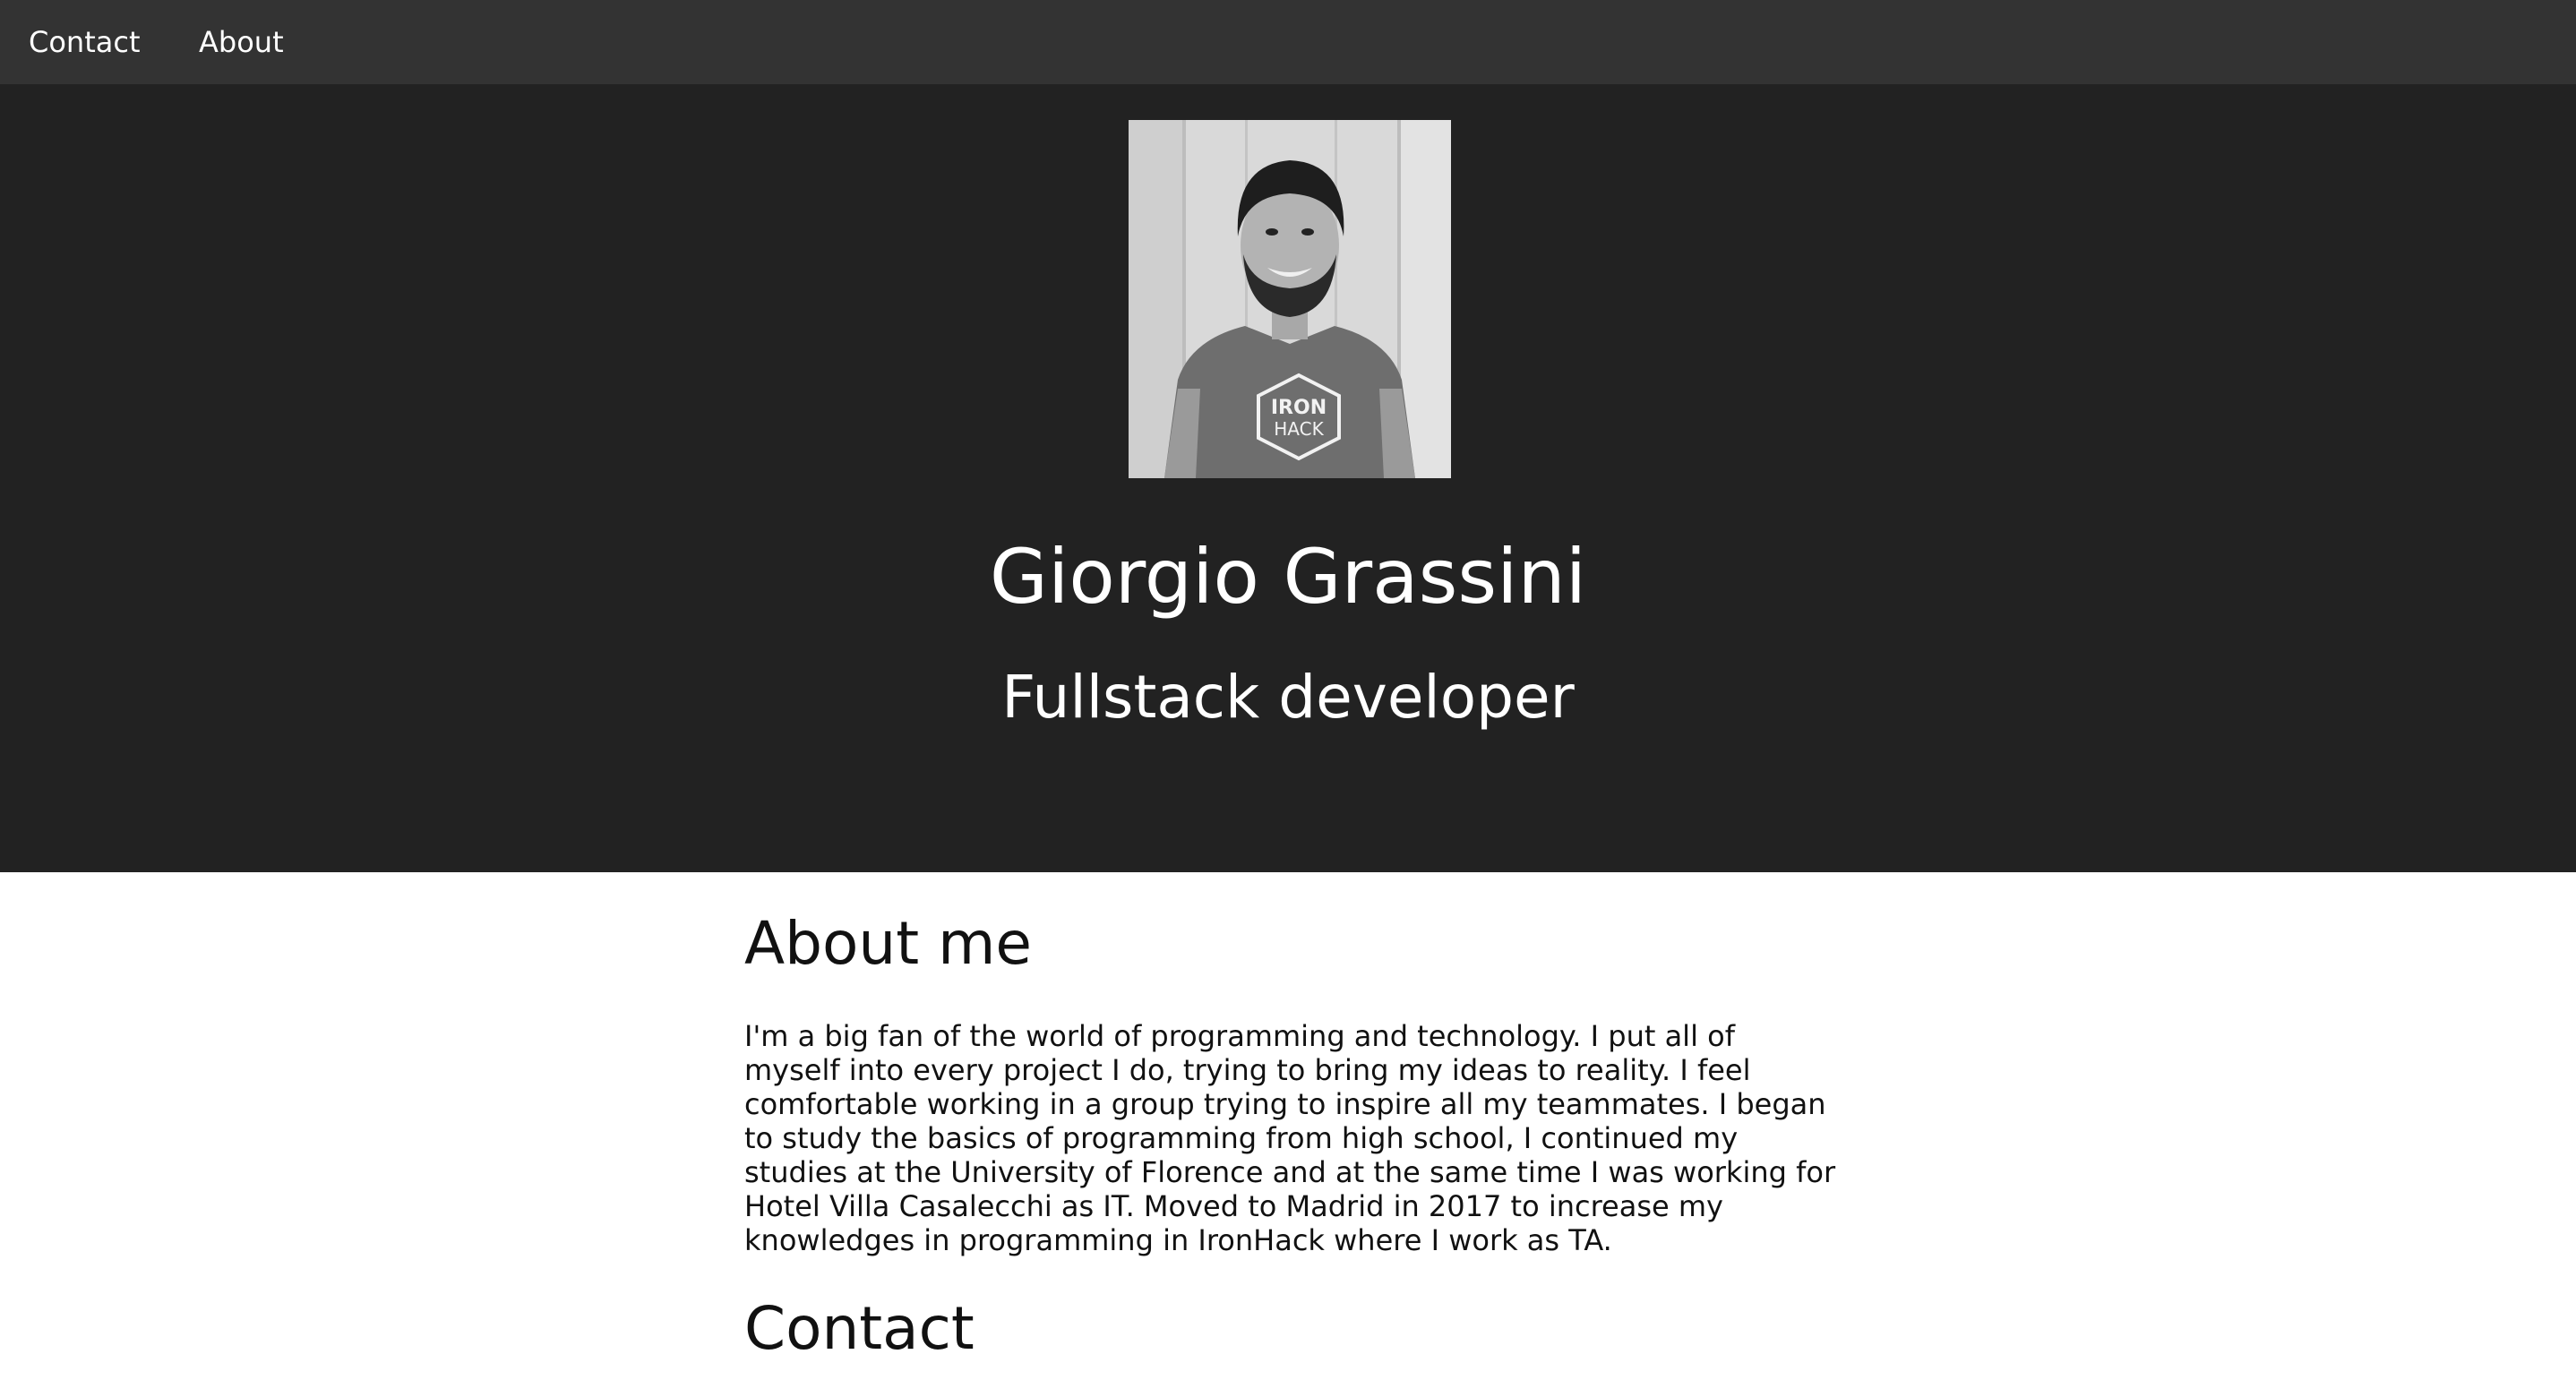  I want to click on contact-heading: Contact, so click(859, 1328).